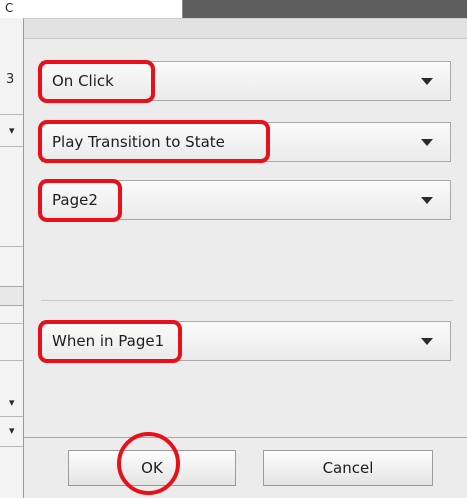  What do you see at coordinates (246, 200) in the screenshot?
I see `target-state-select: Page2` at bounding box center [246, 200].